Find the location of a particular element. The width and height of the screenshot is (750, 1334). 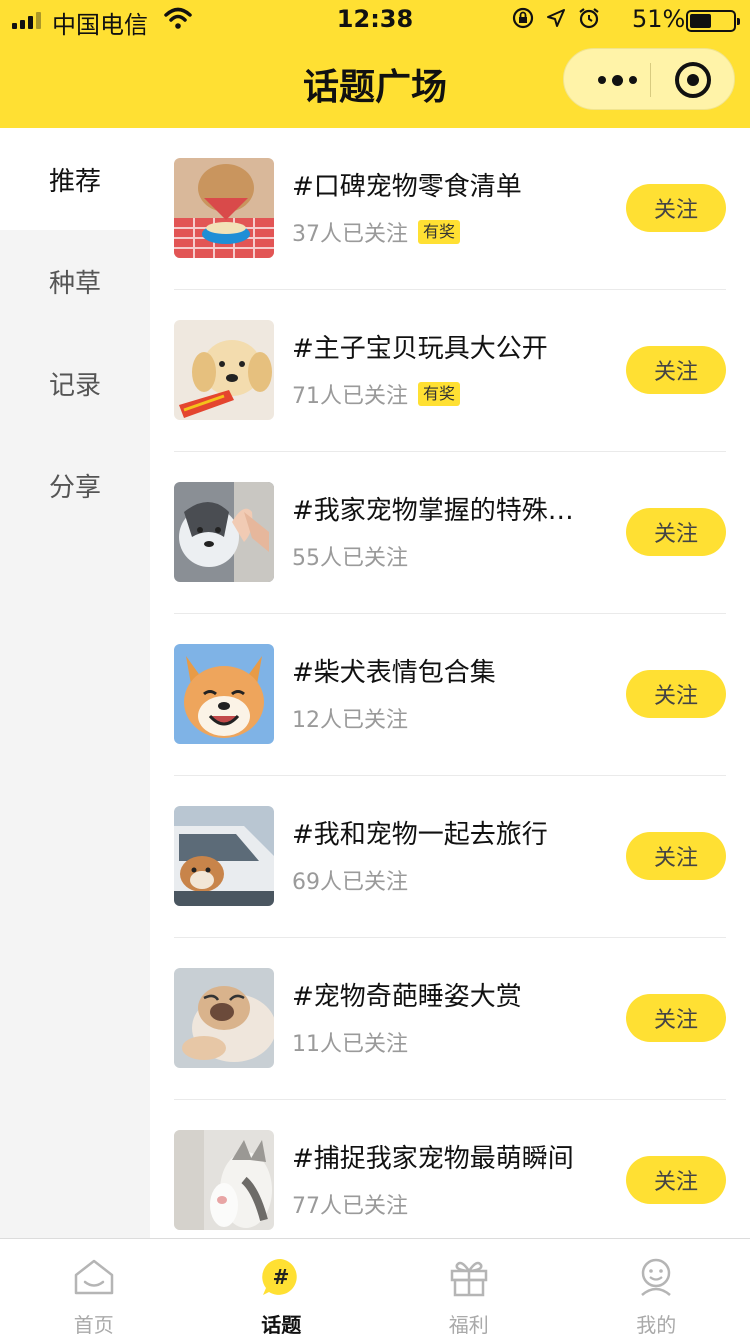

sidebar-item-share: 分享 is located at coordinates (75, 485).